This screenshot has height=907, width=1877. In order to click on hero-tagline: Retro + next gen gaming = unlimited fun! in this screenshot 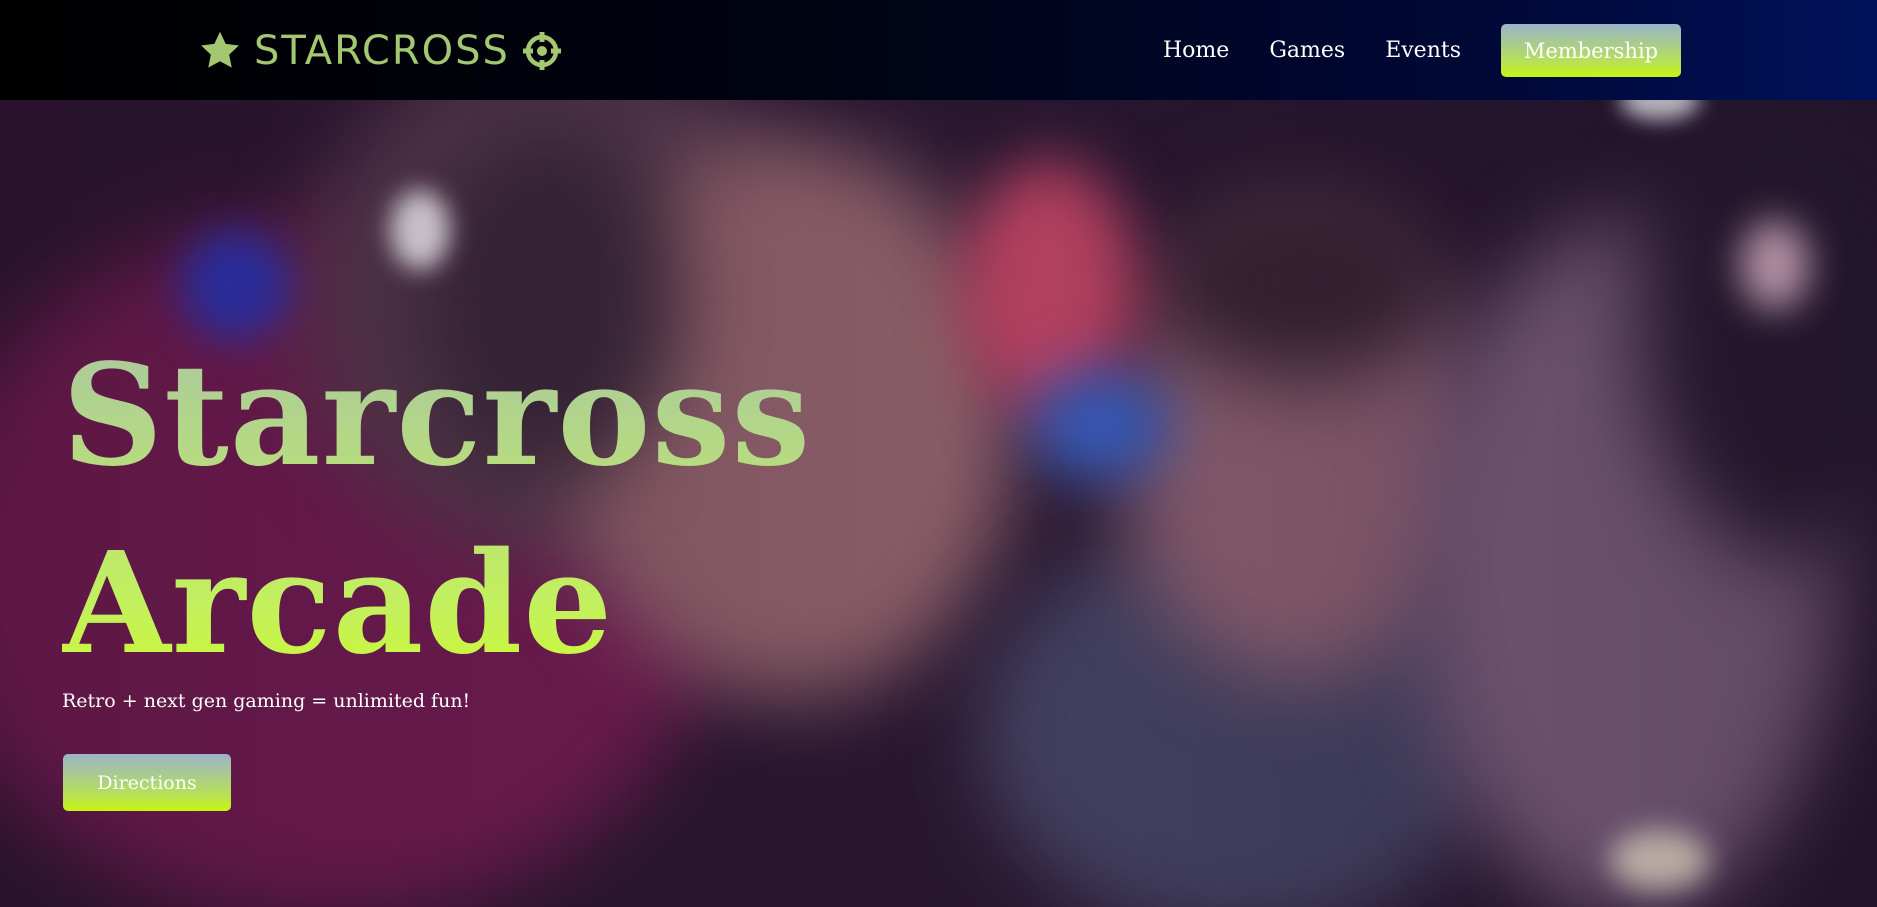, I will do `click(266, 701)`.